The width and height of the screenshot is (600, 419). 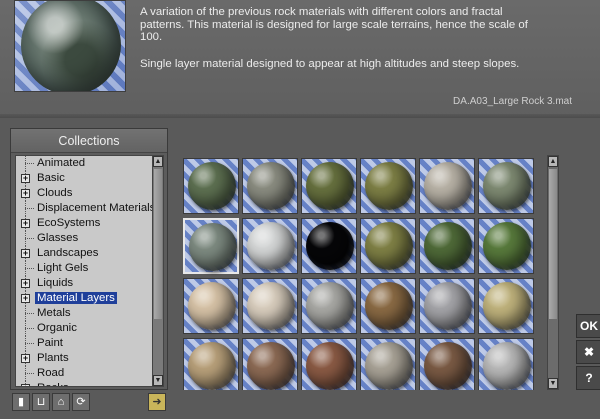 What do you see at coordinates (55, 283) in the screenshot?
I see `tree-item-label: Liquids` at bounding box center [55, 283].